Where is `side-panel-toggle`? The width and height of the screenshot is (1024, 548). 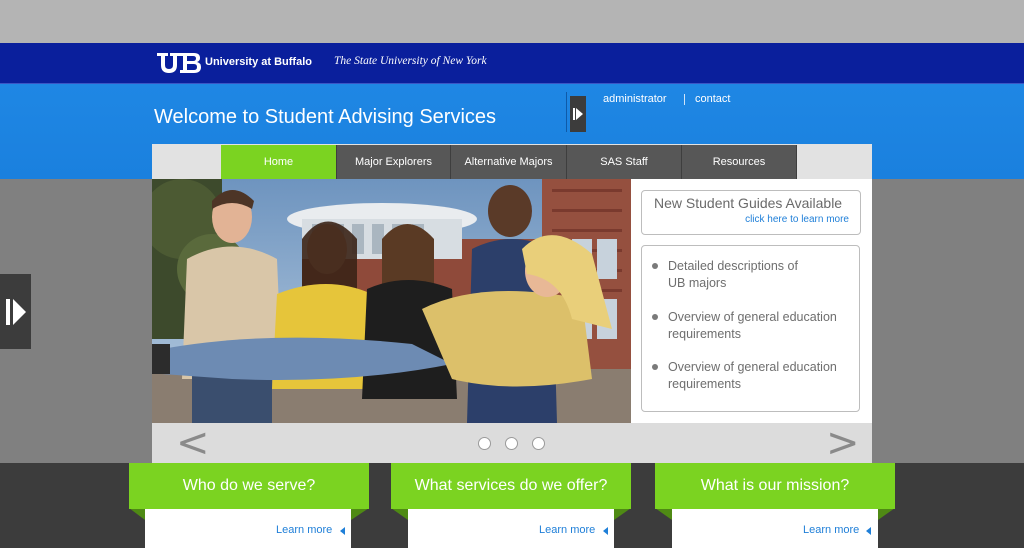
side-panel-toggle is located at coordinates (15, 311).